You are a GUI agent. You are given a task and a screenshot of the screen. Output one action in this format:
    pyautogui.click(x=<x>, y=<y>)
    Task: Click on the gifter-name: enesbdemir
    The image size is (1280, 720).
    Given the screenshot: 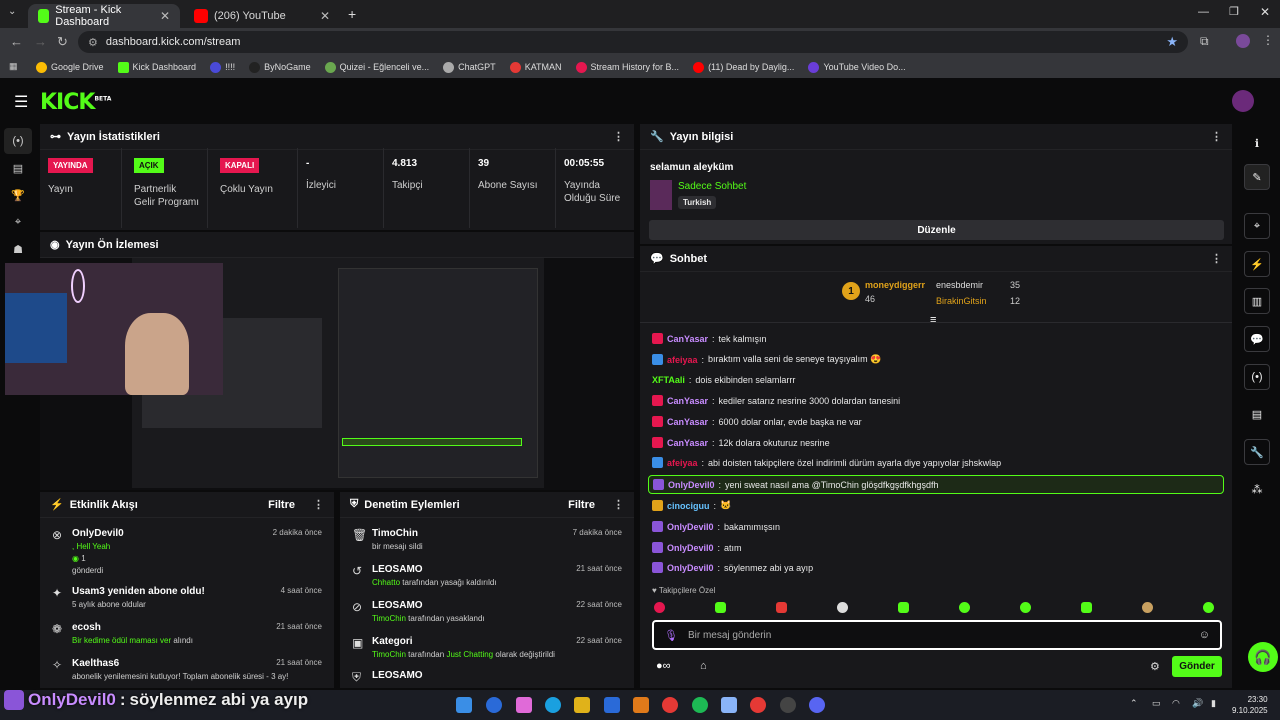 What is the action you would take?
    pyautogui.click(x=959, y=285)
    